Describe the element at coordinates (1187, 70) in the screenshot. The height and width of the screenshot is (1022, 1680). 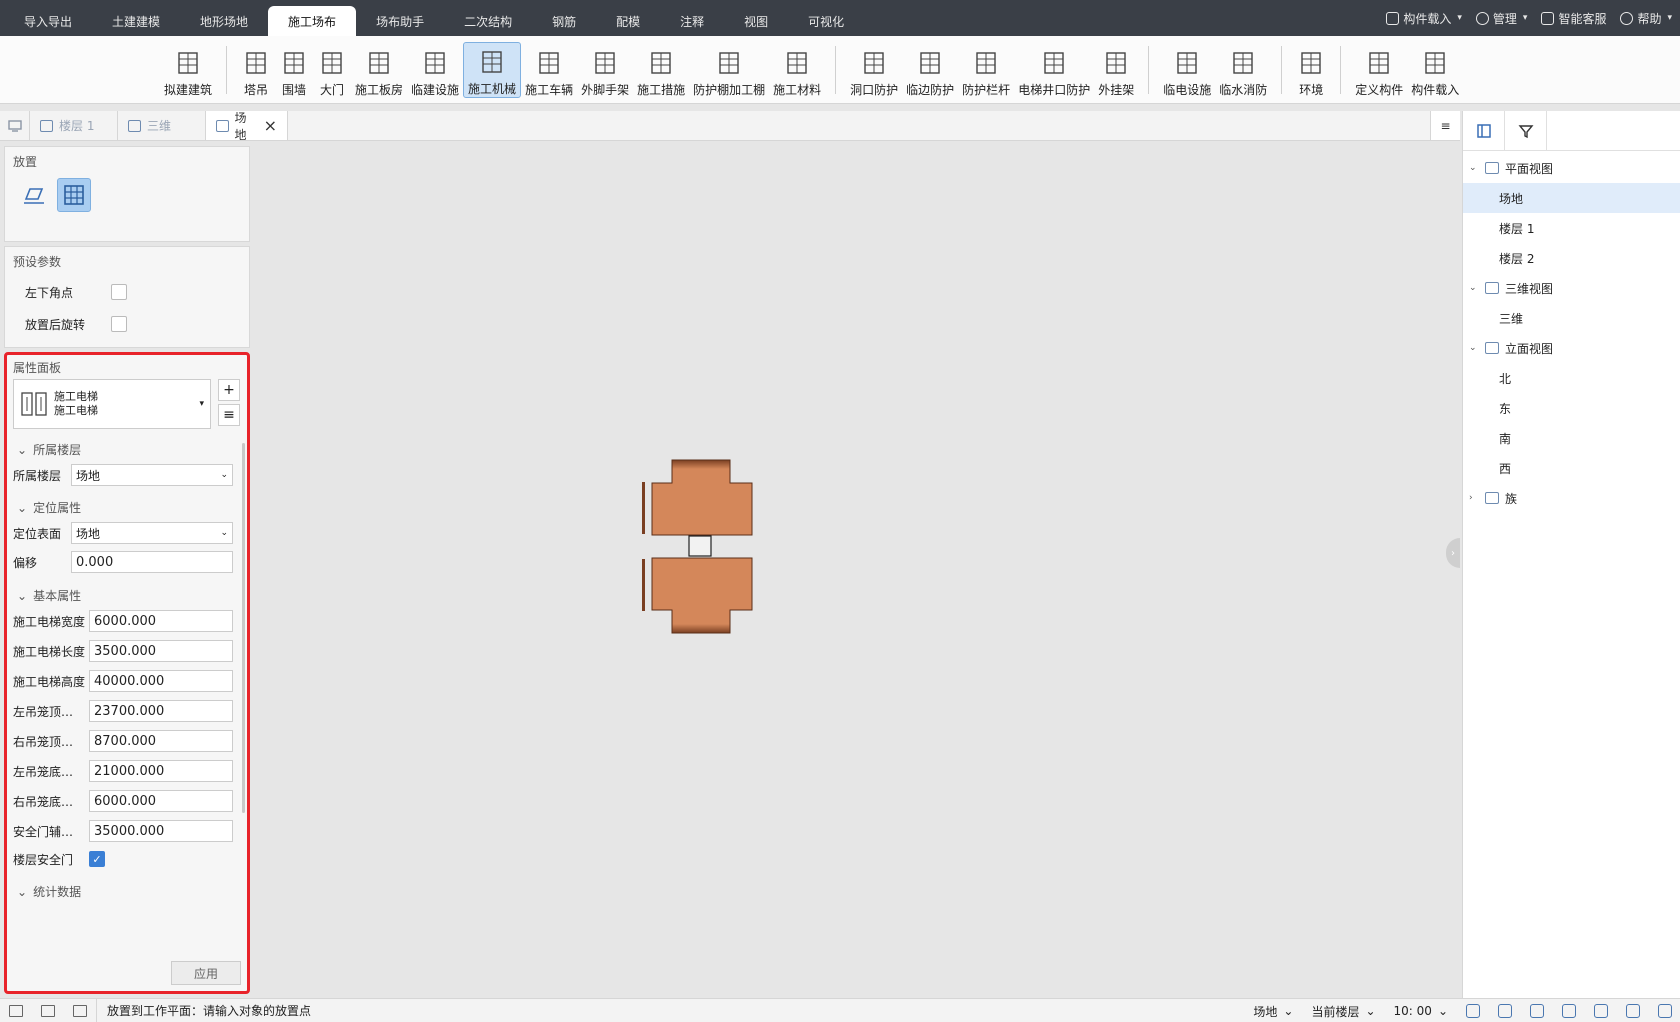
I see `ribbon-power-button: 临电设施` at that location.